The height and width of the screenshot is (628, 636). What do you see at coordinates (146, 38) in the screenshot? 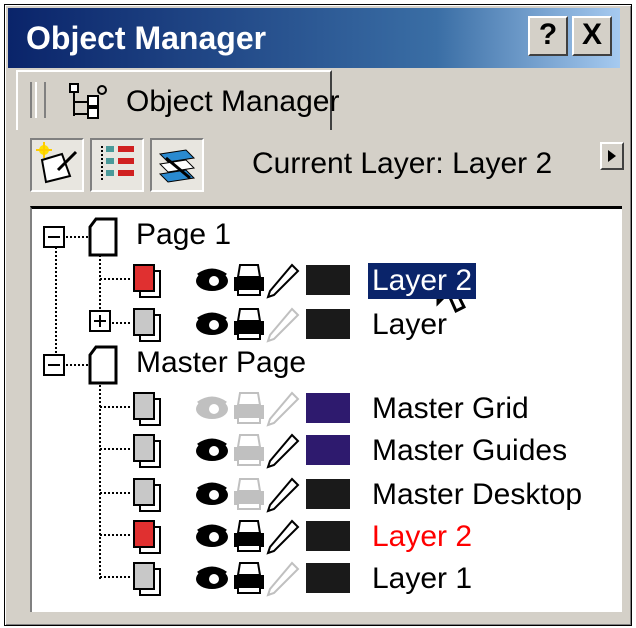
I see `window-title: Object Manager` at bounding box center [146, 38].